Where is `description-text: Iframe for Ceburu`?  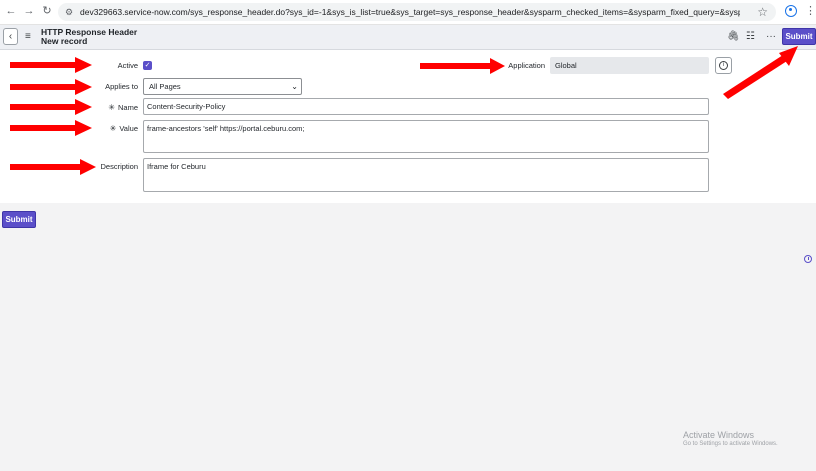
description-text: Iframe for Ceburu is located at coordinates (176, 166).